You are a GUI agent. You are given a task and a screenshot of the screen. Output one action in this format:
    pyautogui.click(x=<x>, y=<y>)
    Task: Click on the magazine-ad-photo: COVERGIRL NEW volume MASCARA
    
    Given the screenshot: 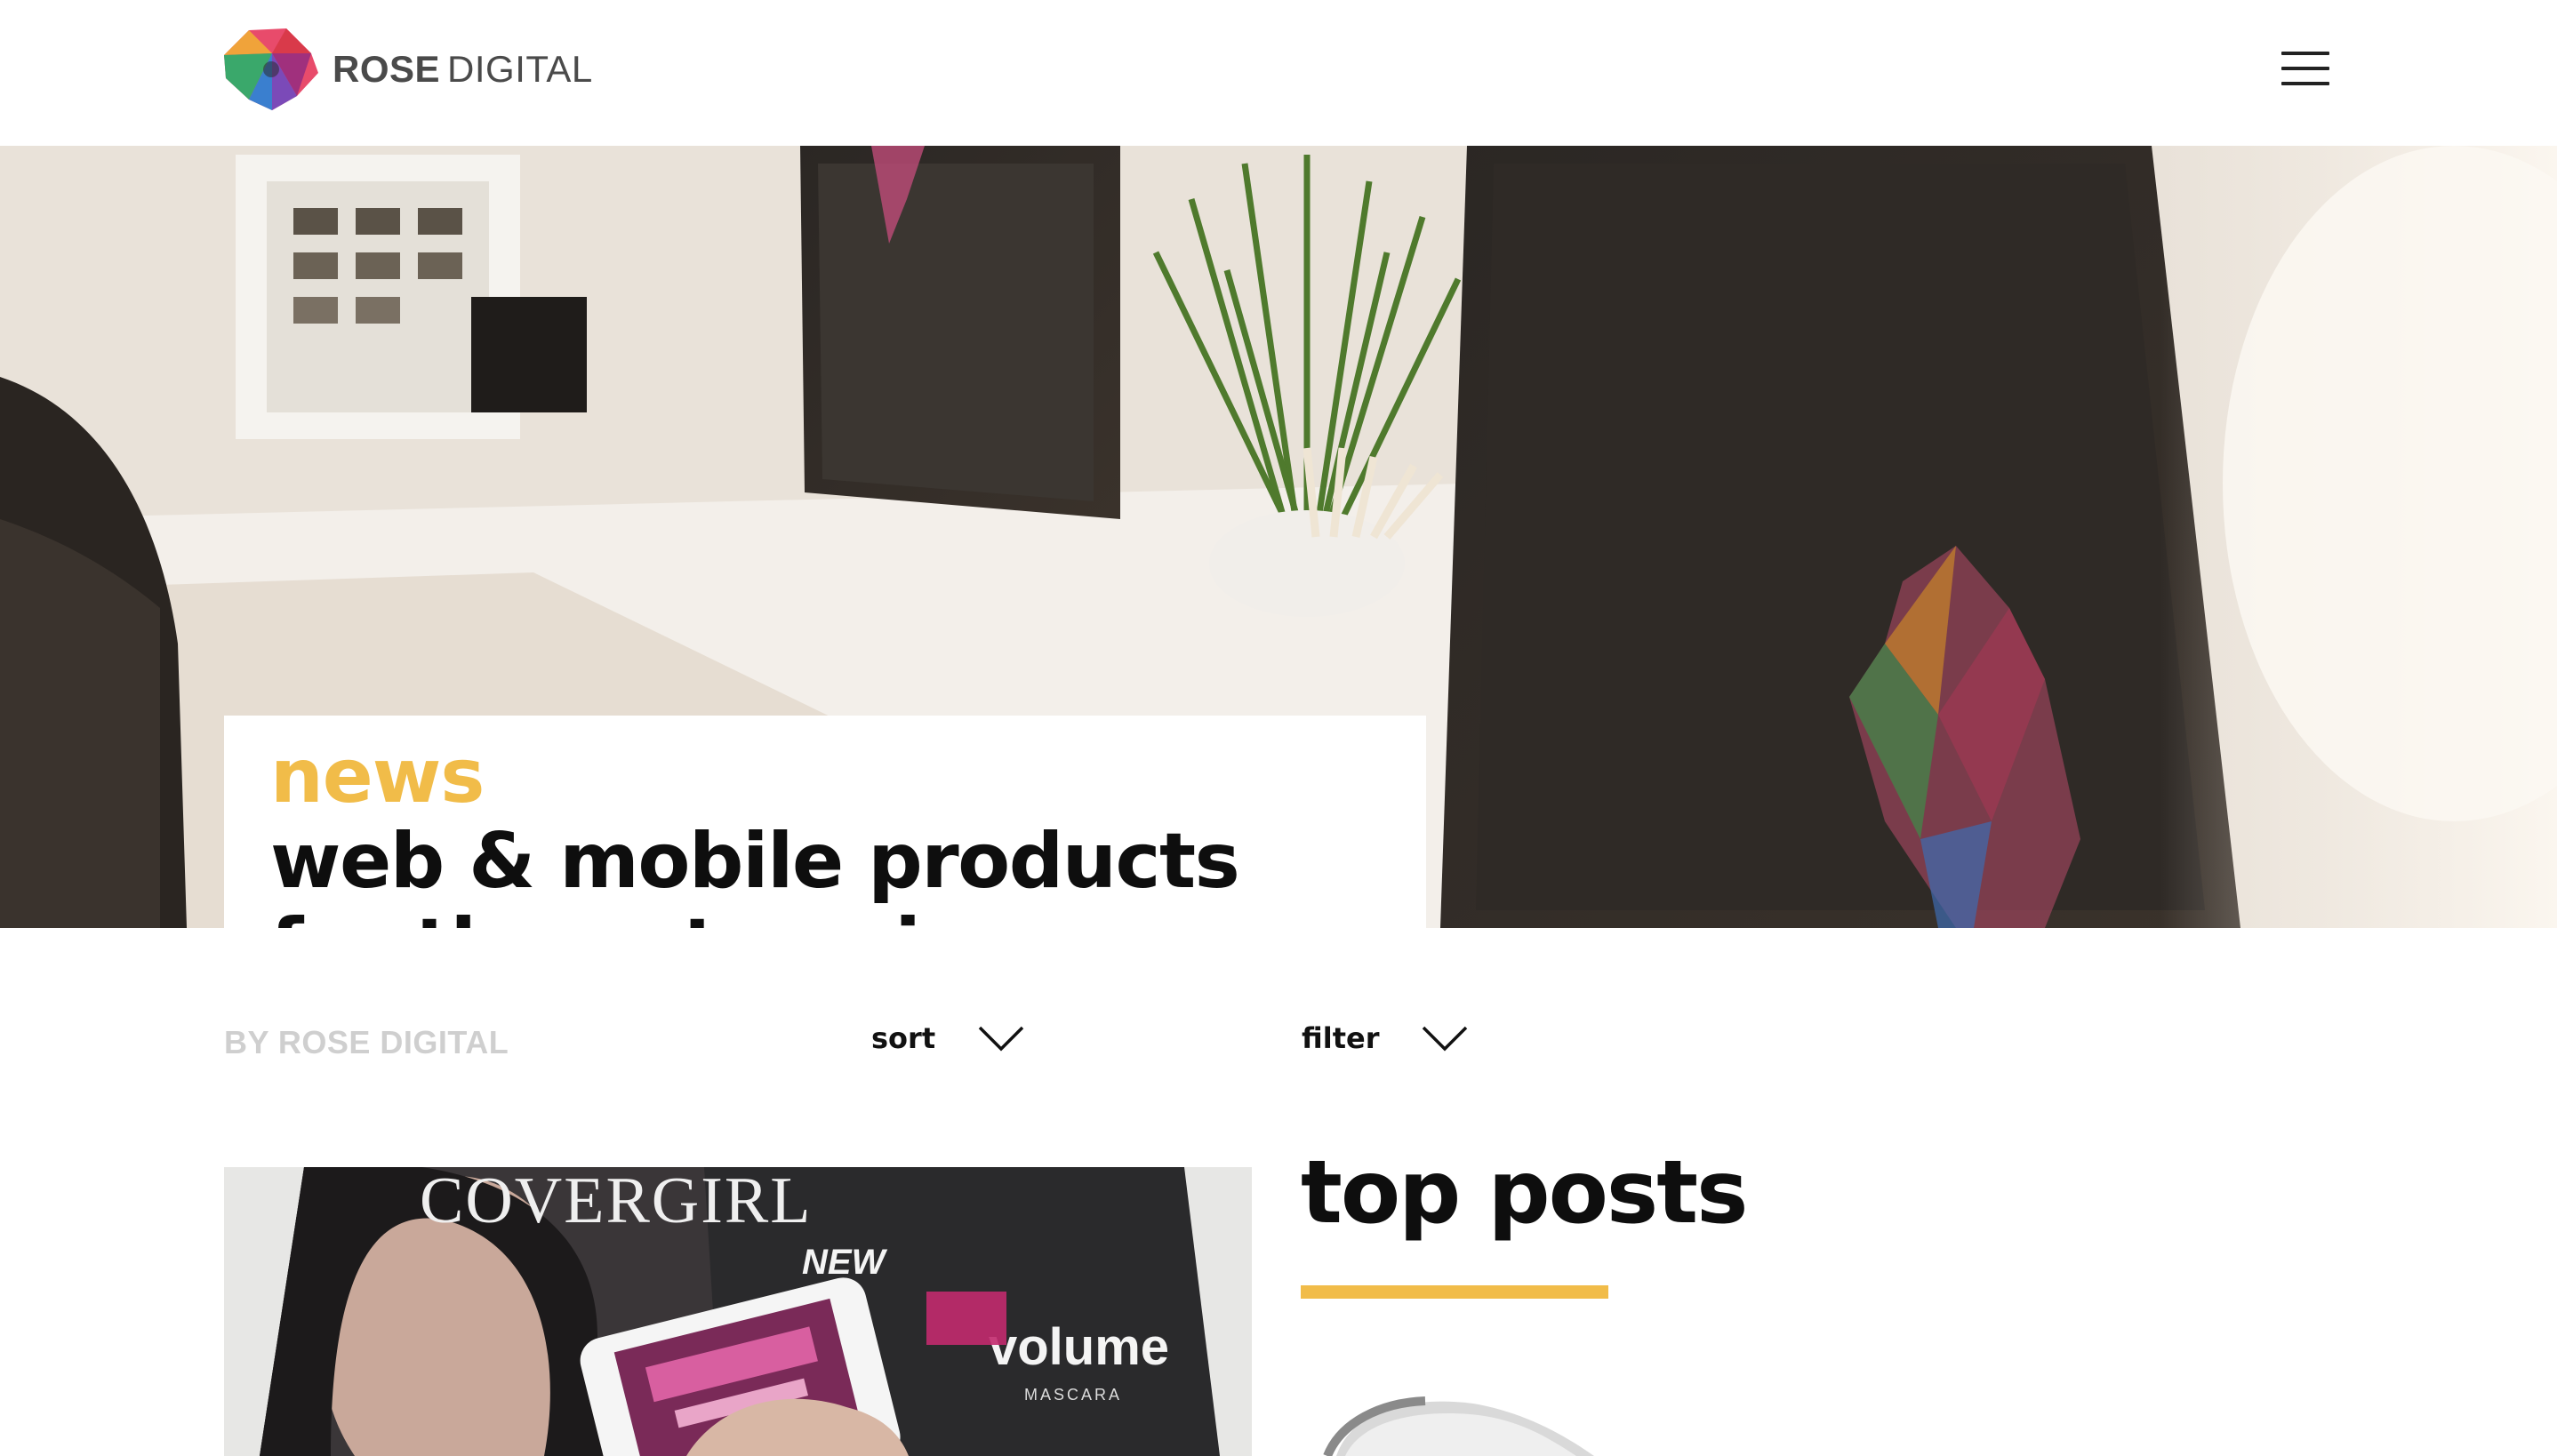 What is the action you would take?
    pyautogui.click(x=738, y=1311)
    